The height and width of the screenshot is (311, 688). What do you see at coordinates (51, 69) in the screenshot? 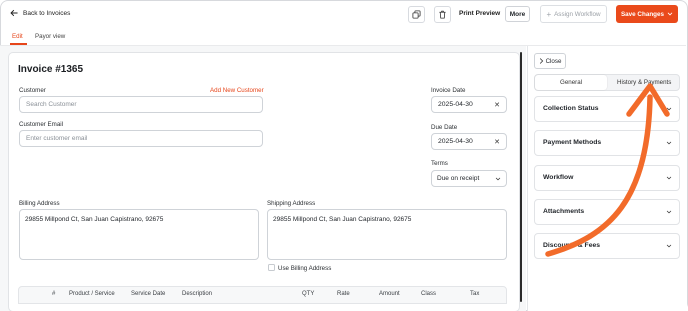
I see `invoice-title: Invoice #1365` at bounding box center [51, 69].